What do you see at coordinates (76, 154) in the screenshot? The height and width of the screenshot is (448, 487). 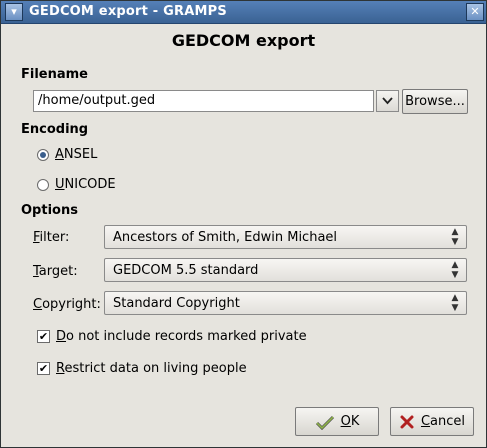 I see `encoding-ansel-label: ANSEL` at bounding box center [76, 154].